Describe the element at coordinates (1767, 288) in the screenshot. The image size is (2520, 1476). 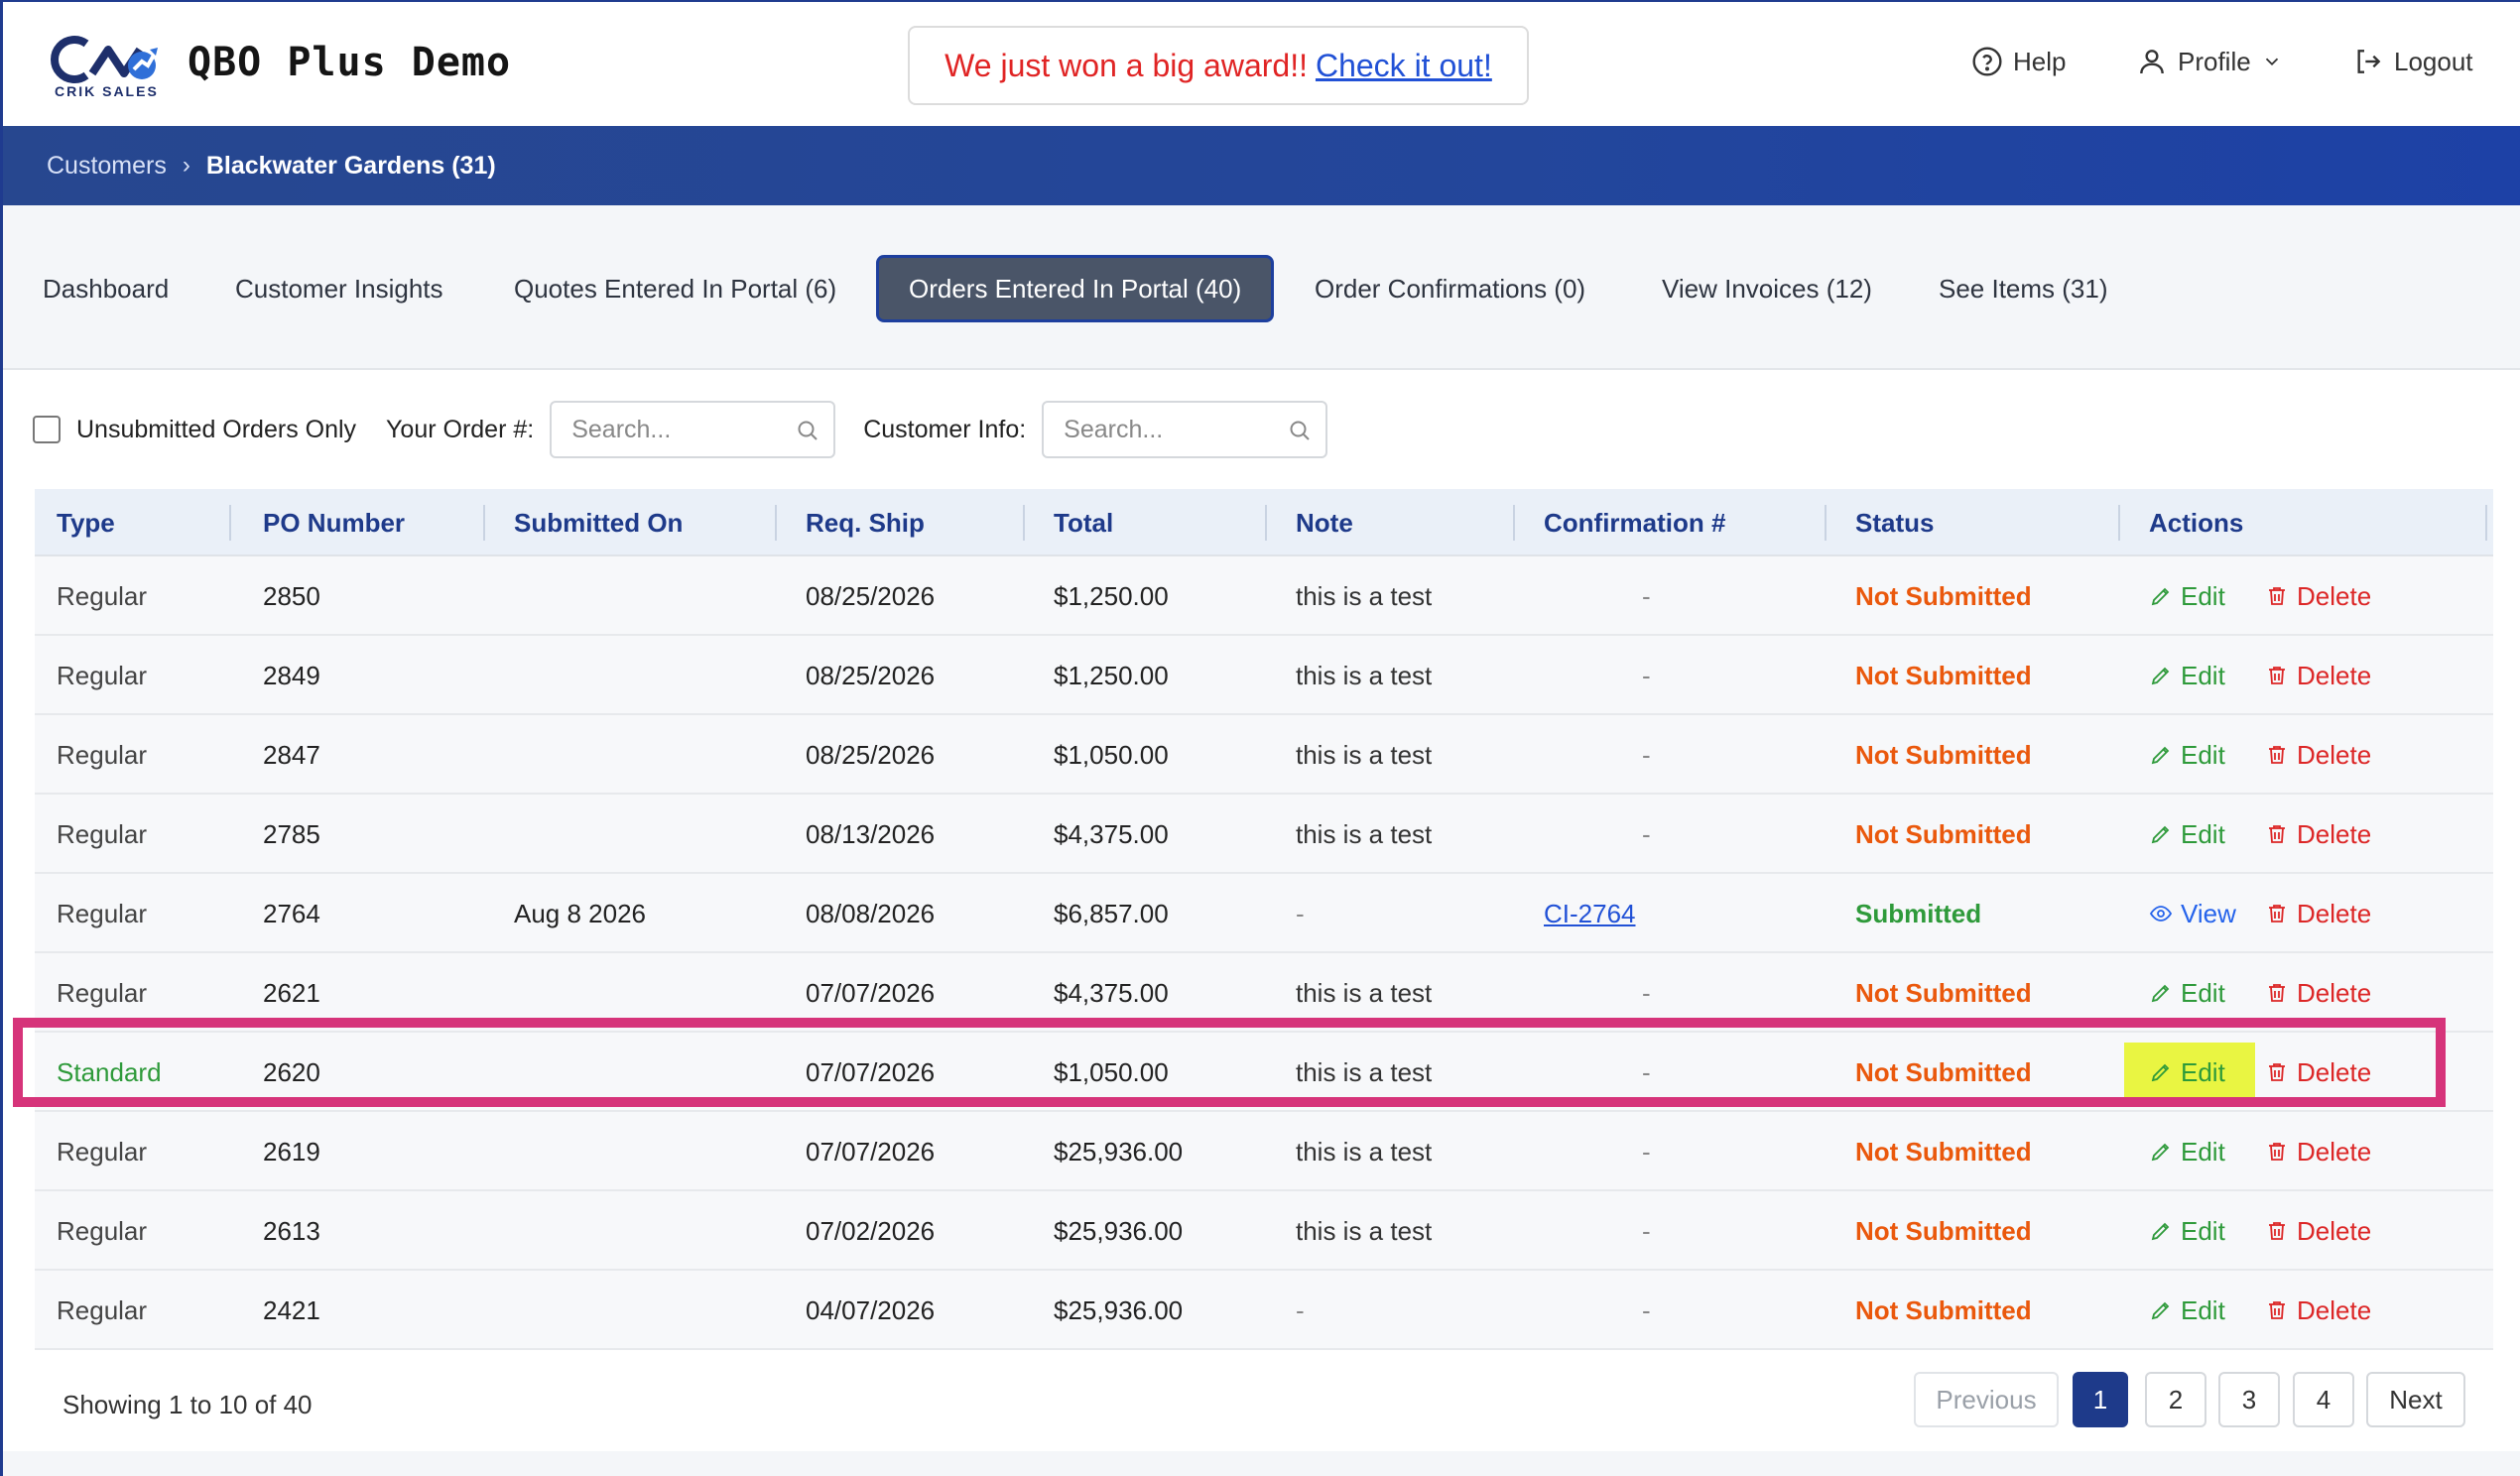
I see `tab-view-invoices: View Invoices (12)` at that location.